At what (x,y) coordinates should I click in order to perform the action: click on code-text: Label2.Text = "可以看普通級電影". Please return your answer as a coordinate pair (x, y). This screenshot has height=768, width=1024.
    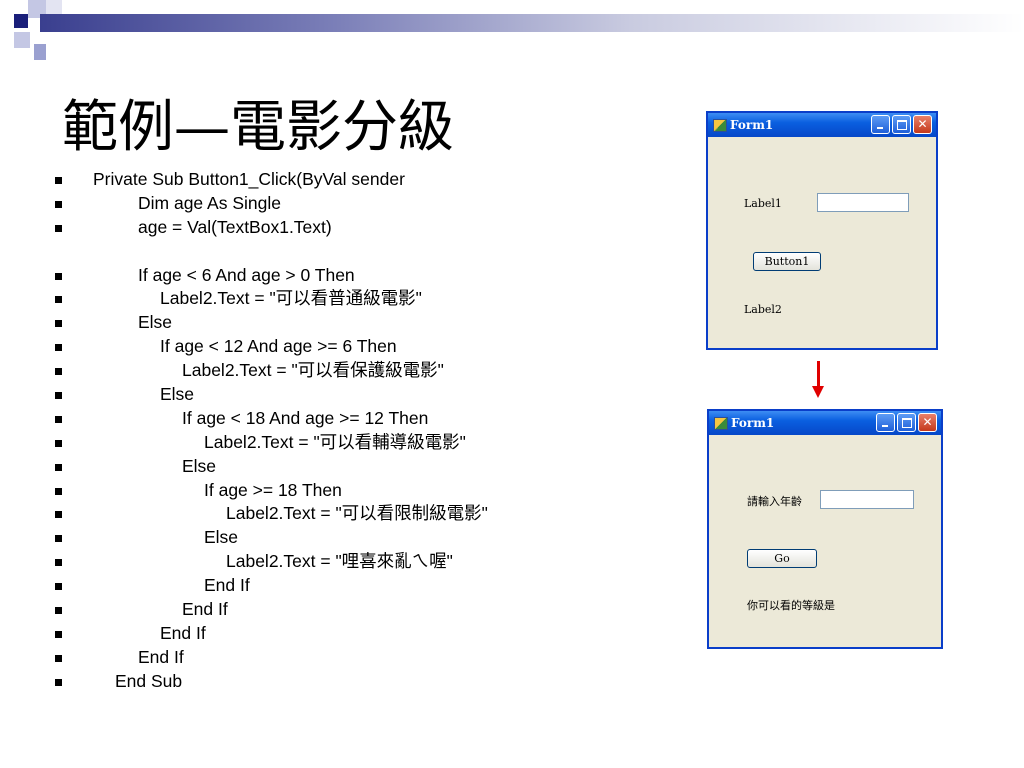
    Looking at the image, I should click on (291, 298).